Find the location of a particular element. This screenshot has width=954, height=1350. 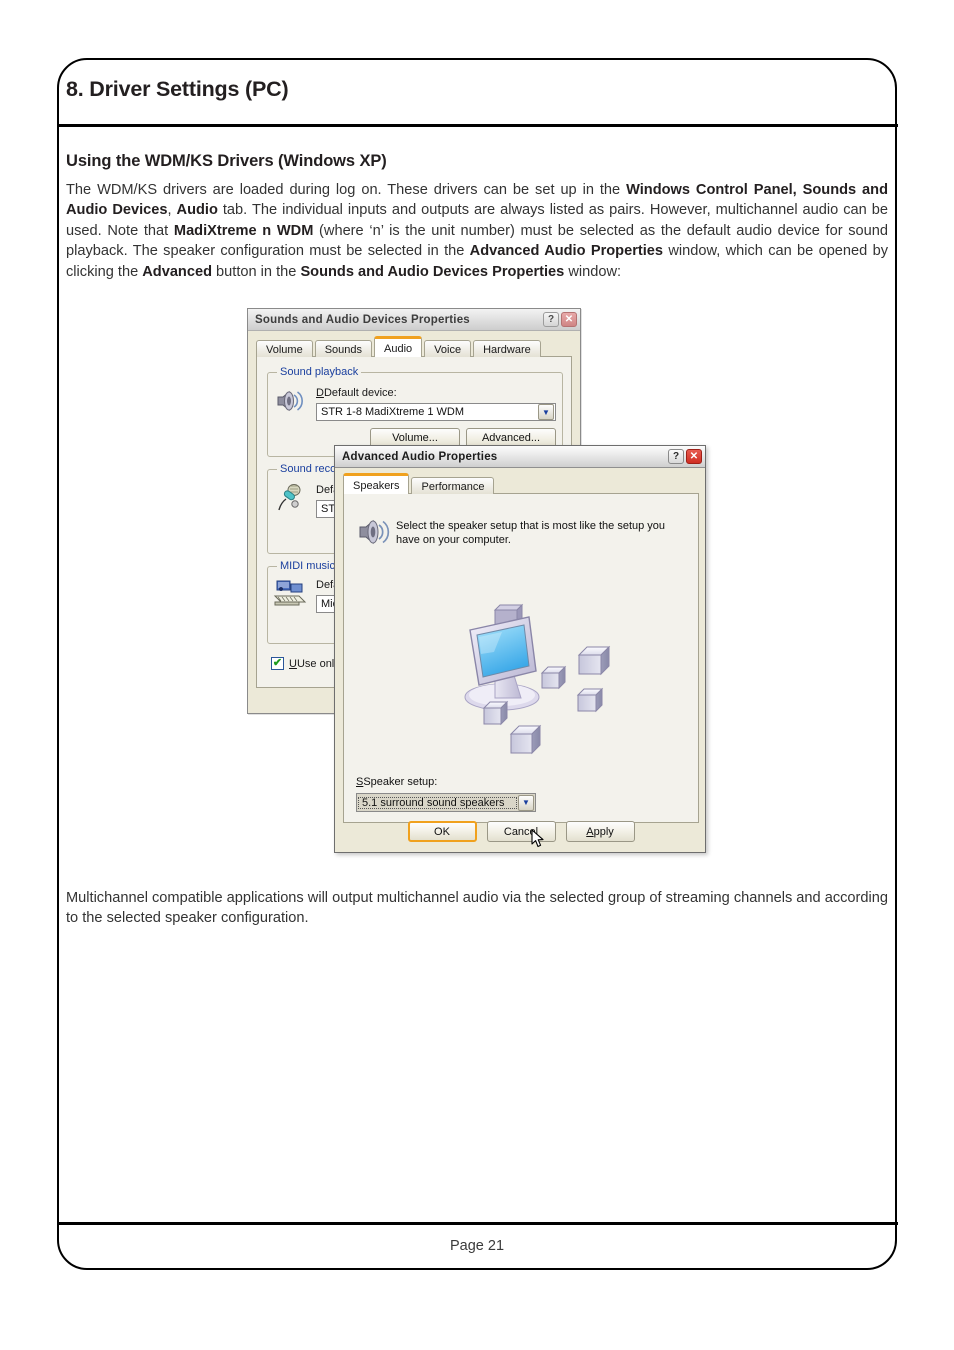

para-bold-4: Advanced Audio Properties is located at coordinates (566, 251).